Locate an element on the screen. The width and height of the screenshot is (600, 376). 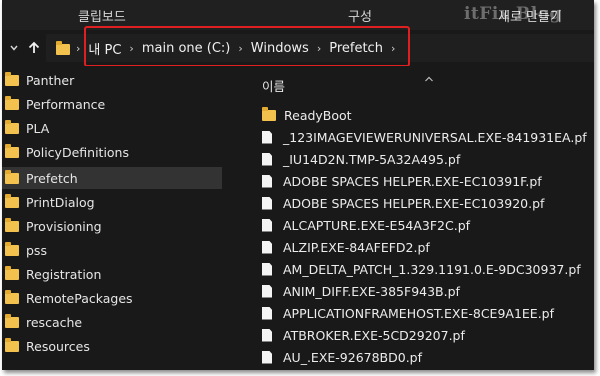
watermark-text: itFix Blog is located at coordinates (513, 14).